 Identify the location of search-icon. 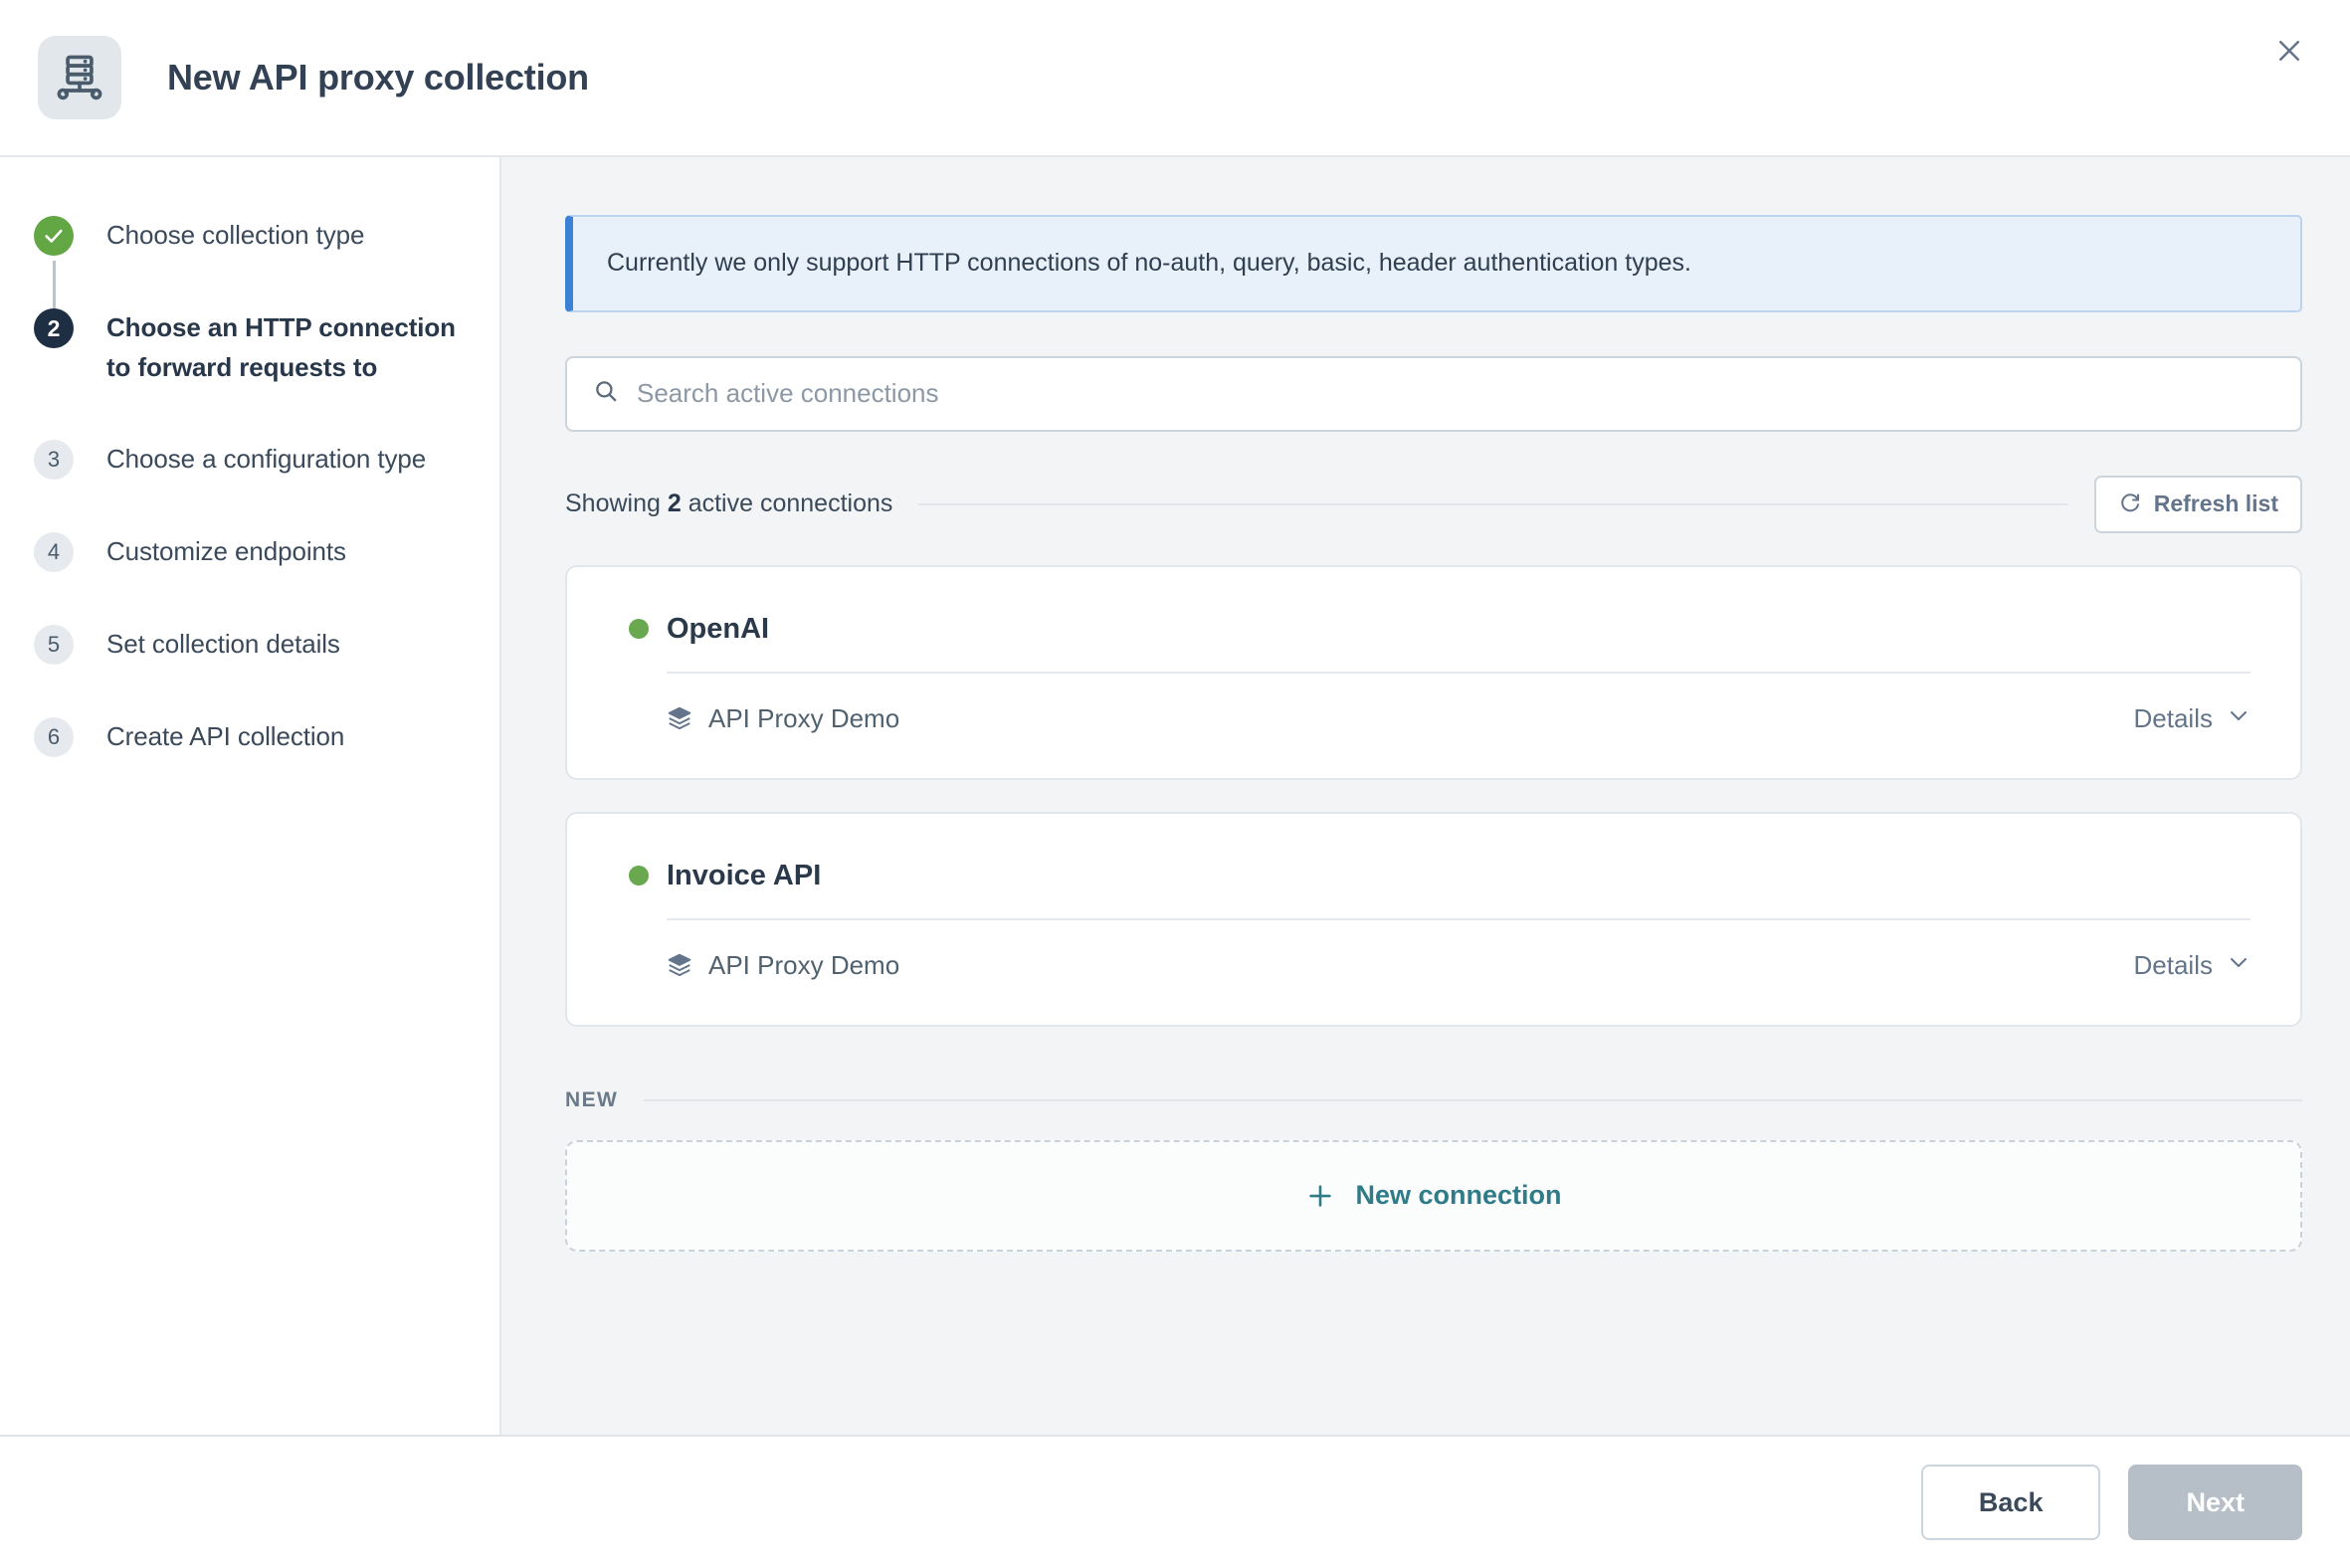
(606, 393).